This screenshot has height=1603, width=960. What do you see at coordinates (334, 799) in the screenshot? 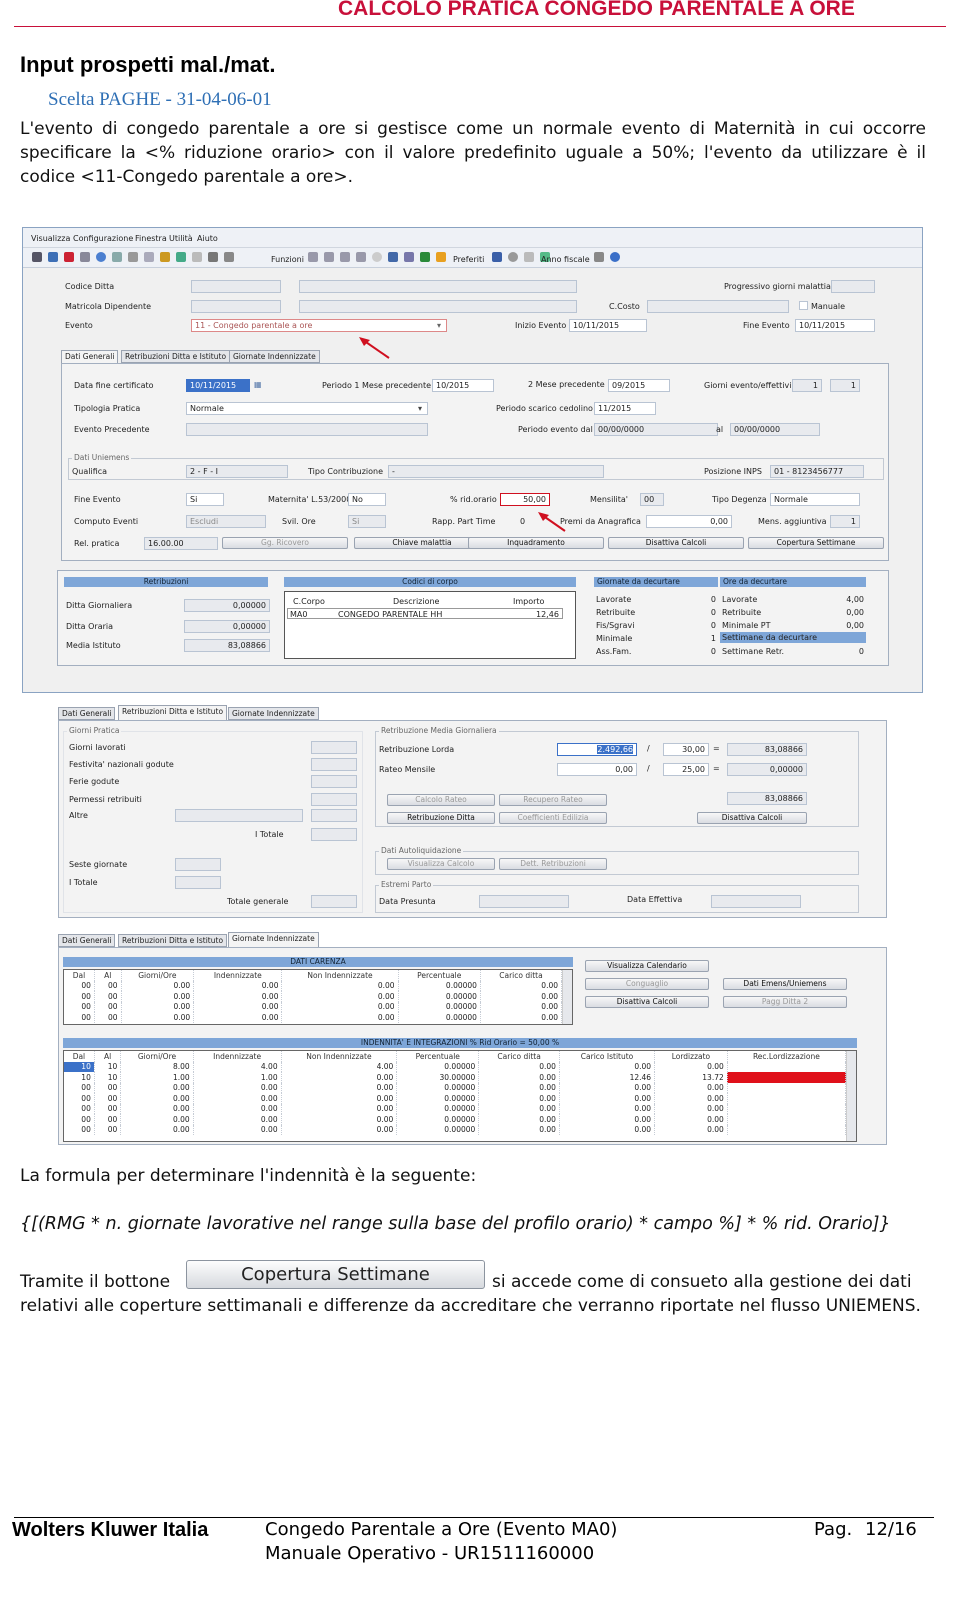
I see `permessi-field` at bounding box center [334, 799].